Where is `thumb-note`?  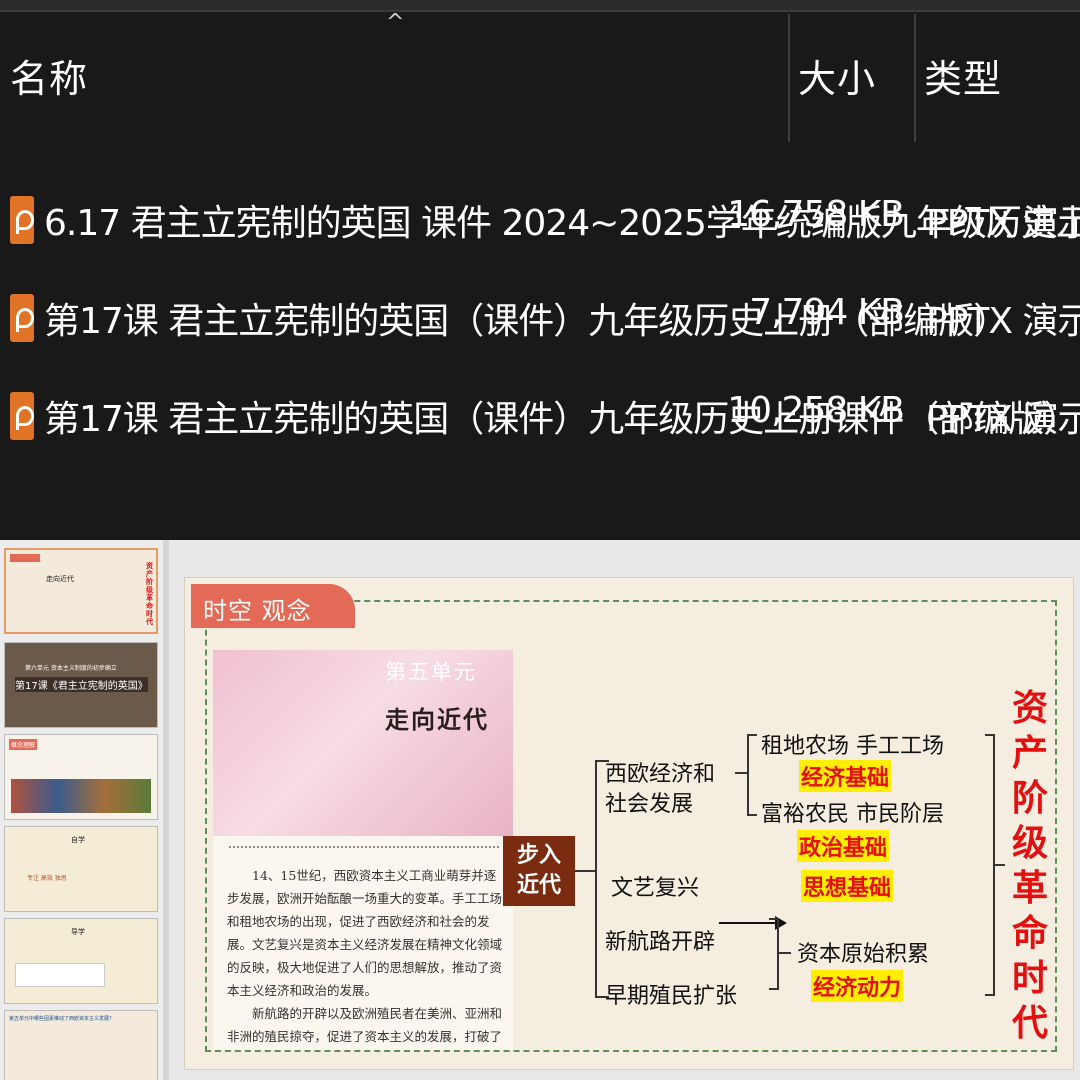
thumb-note is located at coordinates (60, 975).